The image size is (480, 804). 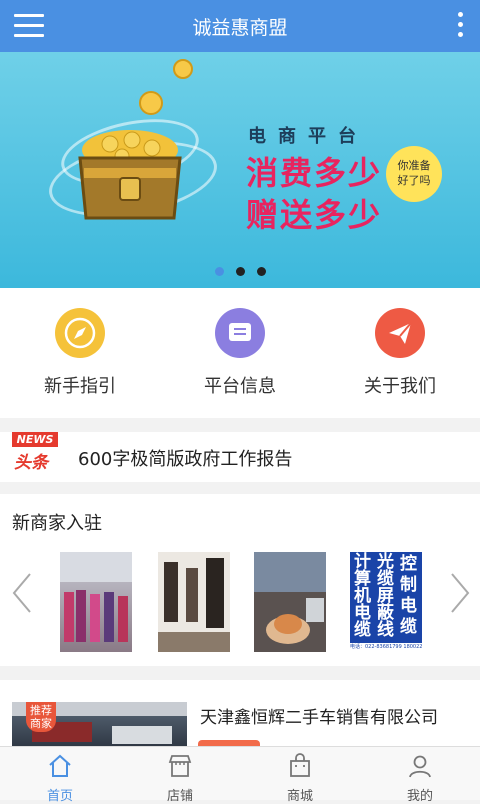 What do you see at coordinates (400, 386) in the screenshot?
I see `quick-link-label: 关于我们` at bounding box center [400, 386].